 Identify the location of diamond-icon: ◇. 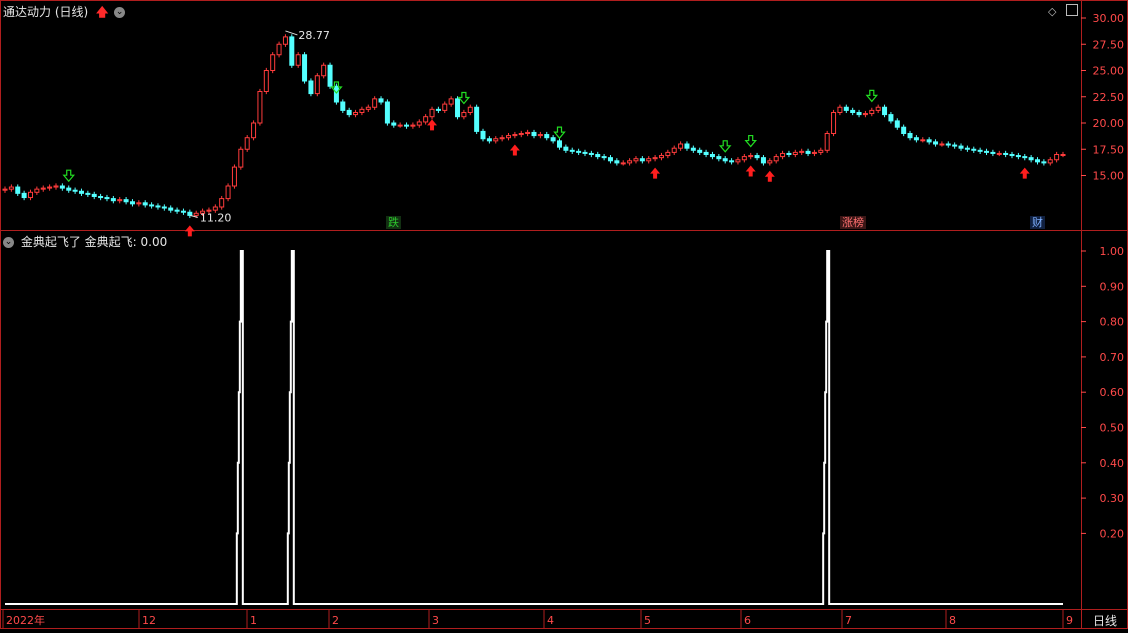
(1052, 11).